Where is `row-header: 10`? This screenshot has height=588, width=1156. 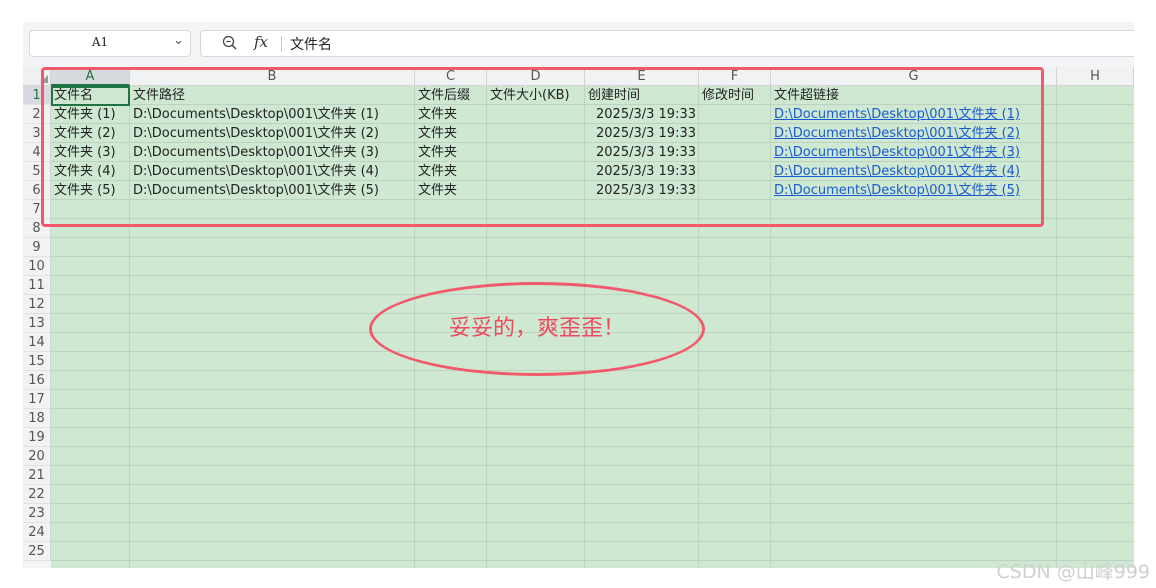
row-header: 10 is located at coordinates (37, 266).